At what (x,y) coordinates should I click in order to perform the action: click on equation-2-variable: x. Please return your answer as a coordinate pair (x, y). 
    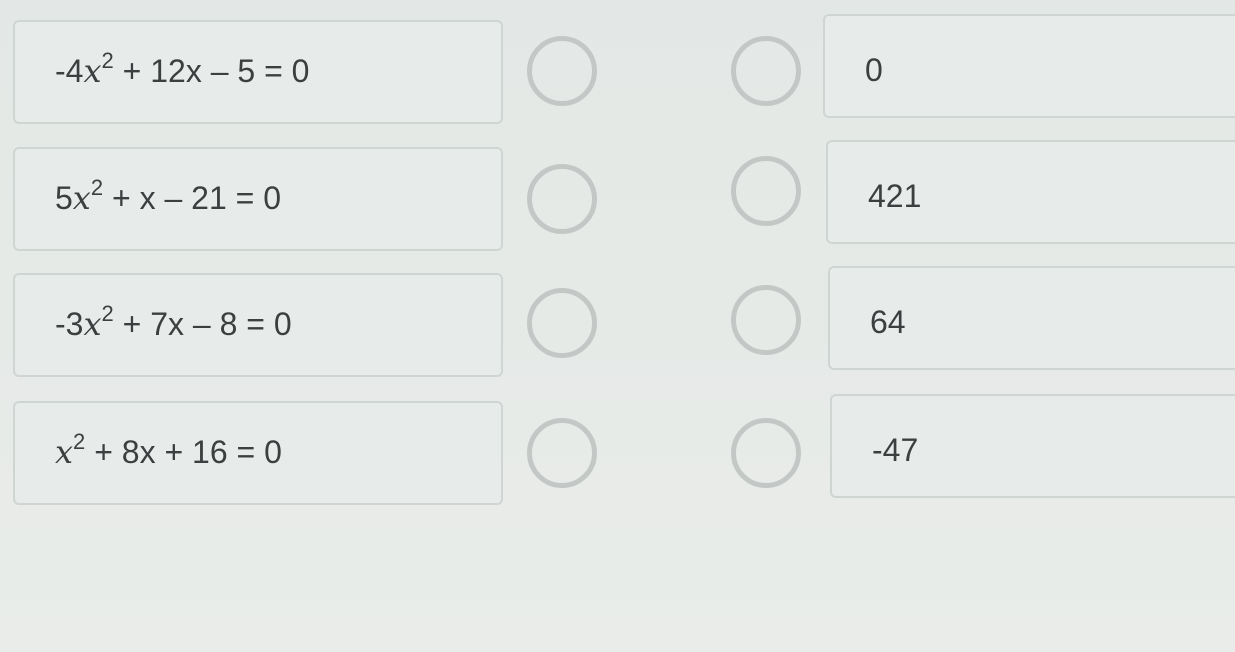
    Looking at the image, I should click on (81, 198).